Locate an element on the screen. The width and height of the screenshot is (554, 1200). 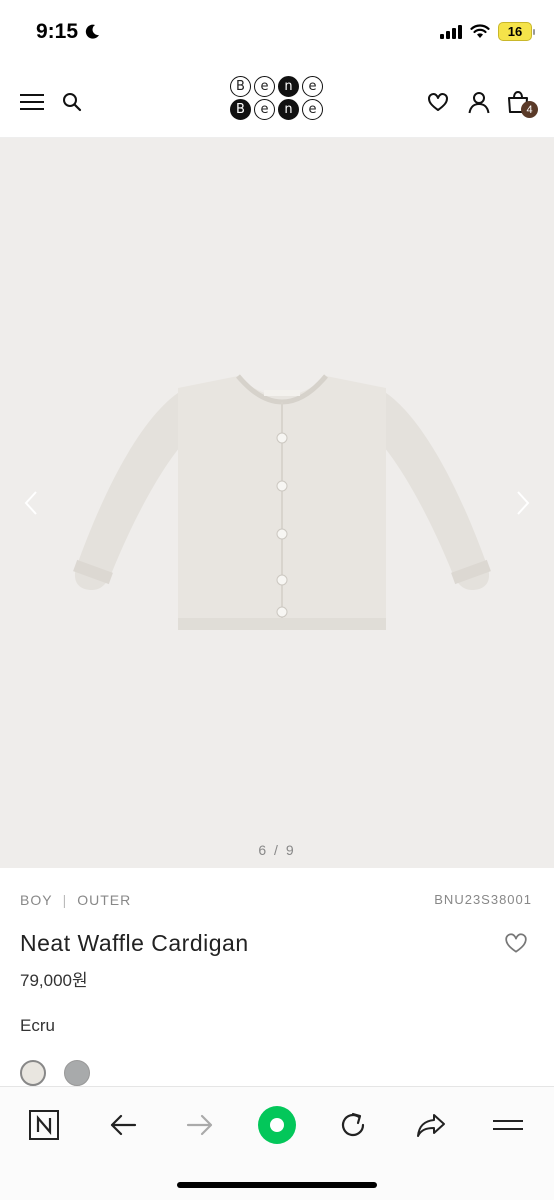
more-menu-button is located at coordinates (508, 1125).